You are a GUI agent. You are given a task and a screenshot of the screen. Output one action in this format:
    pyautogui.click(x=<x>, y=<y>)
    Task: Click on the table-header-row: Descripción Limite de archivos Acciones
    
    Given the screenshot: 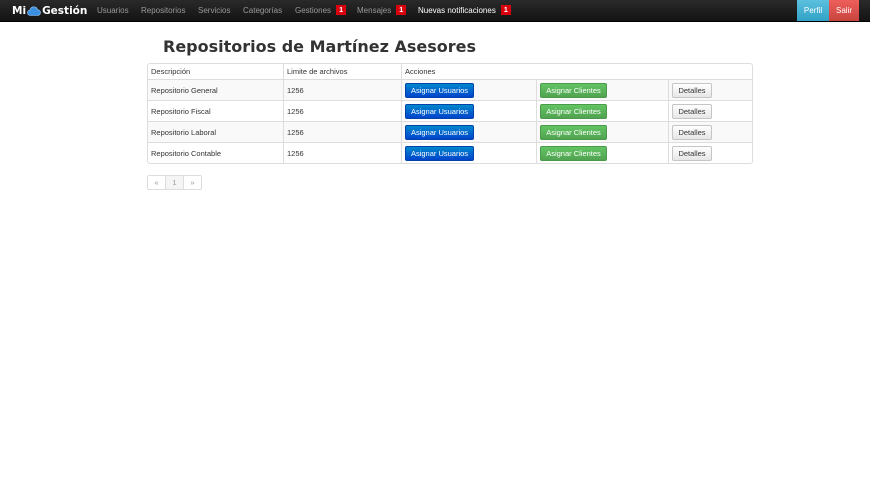 What is the action you would take?
    pyautogui.click(x=450, y=71)
    